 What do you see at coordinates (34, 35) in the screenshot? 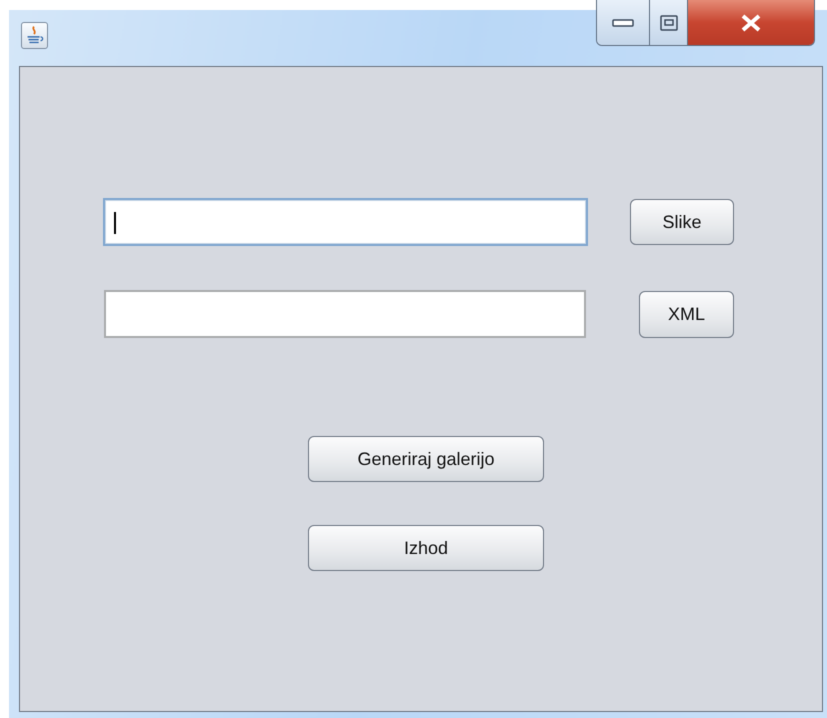
I see `java-cup-icon` at bounding box center [34, 35].